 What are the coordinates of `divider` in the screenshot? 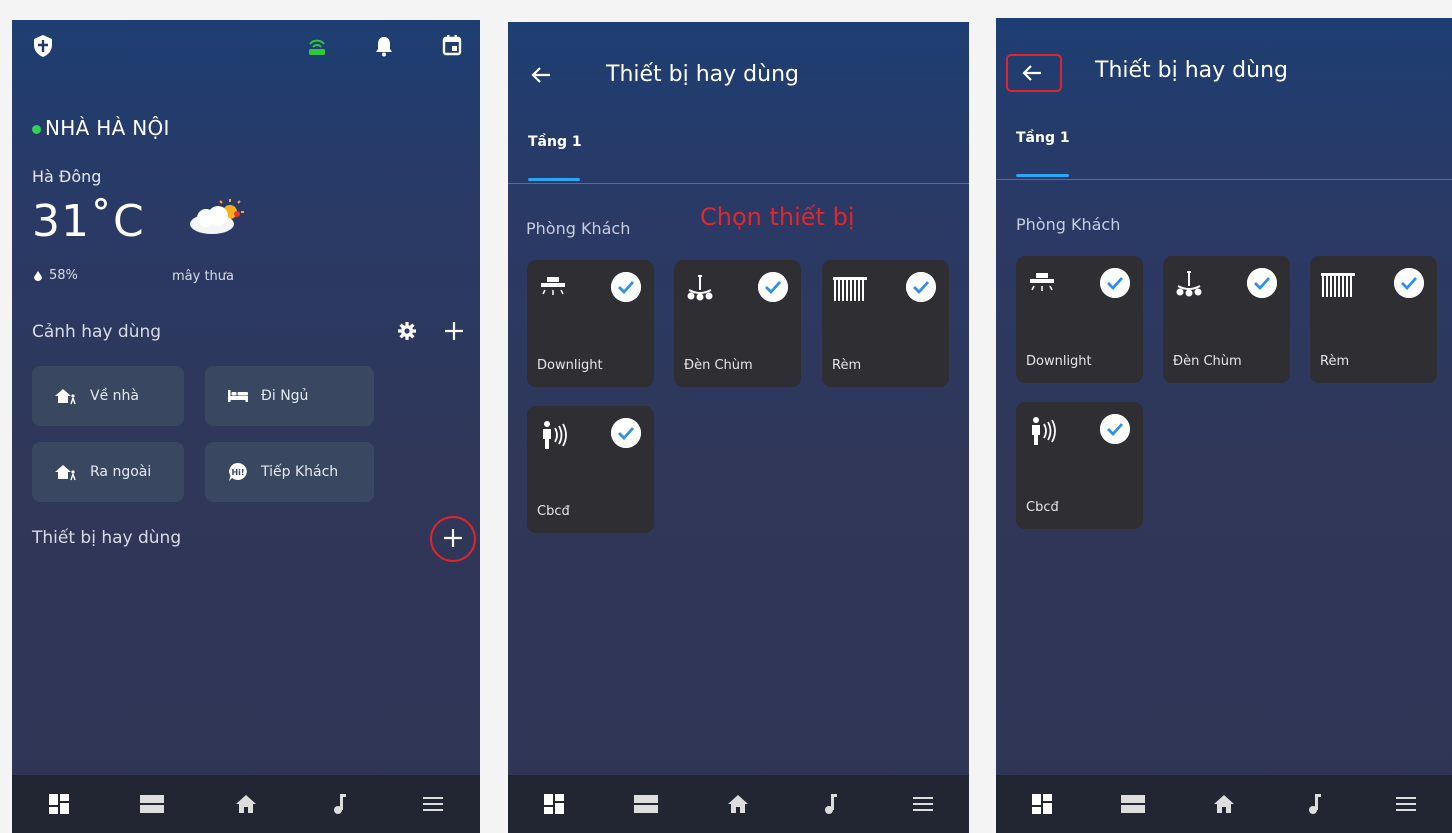 It's located at (738, 183).